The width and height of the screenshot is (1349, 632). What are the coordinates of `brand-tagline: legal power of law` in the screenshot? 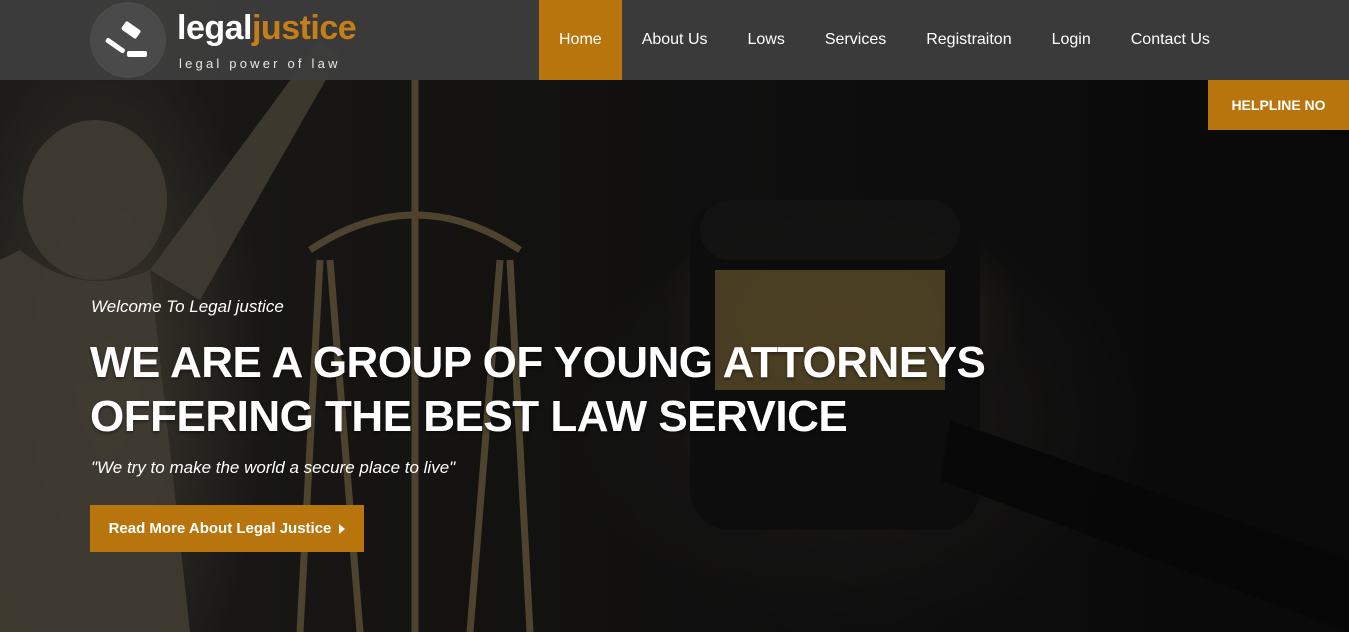 It's located at (260, 63).